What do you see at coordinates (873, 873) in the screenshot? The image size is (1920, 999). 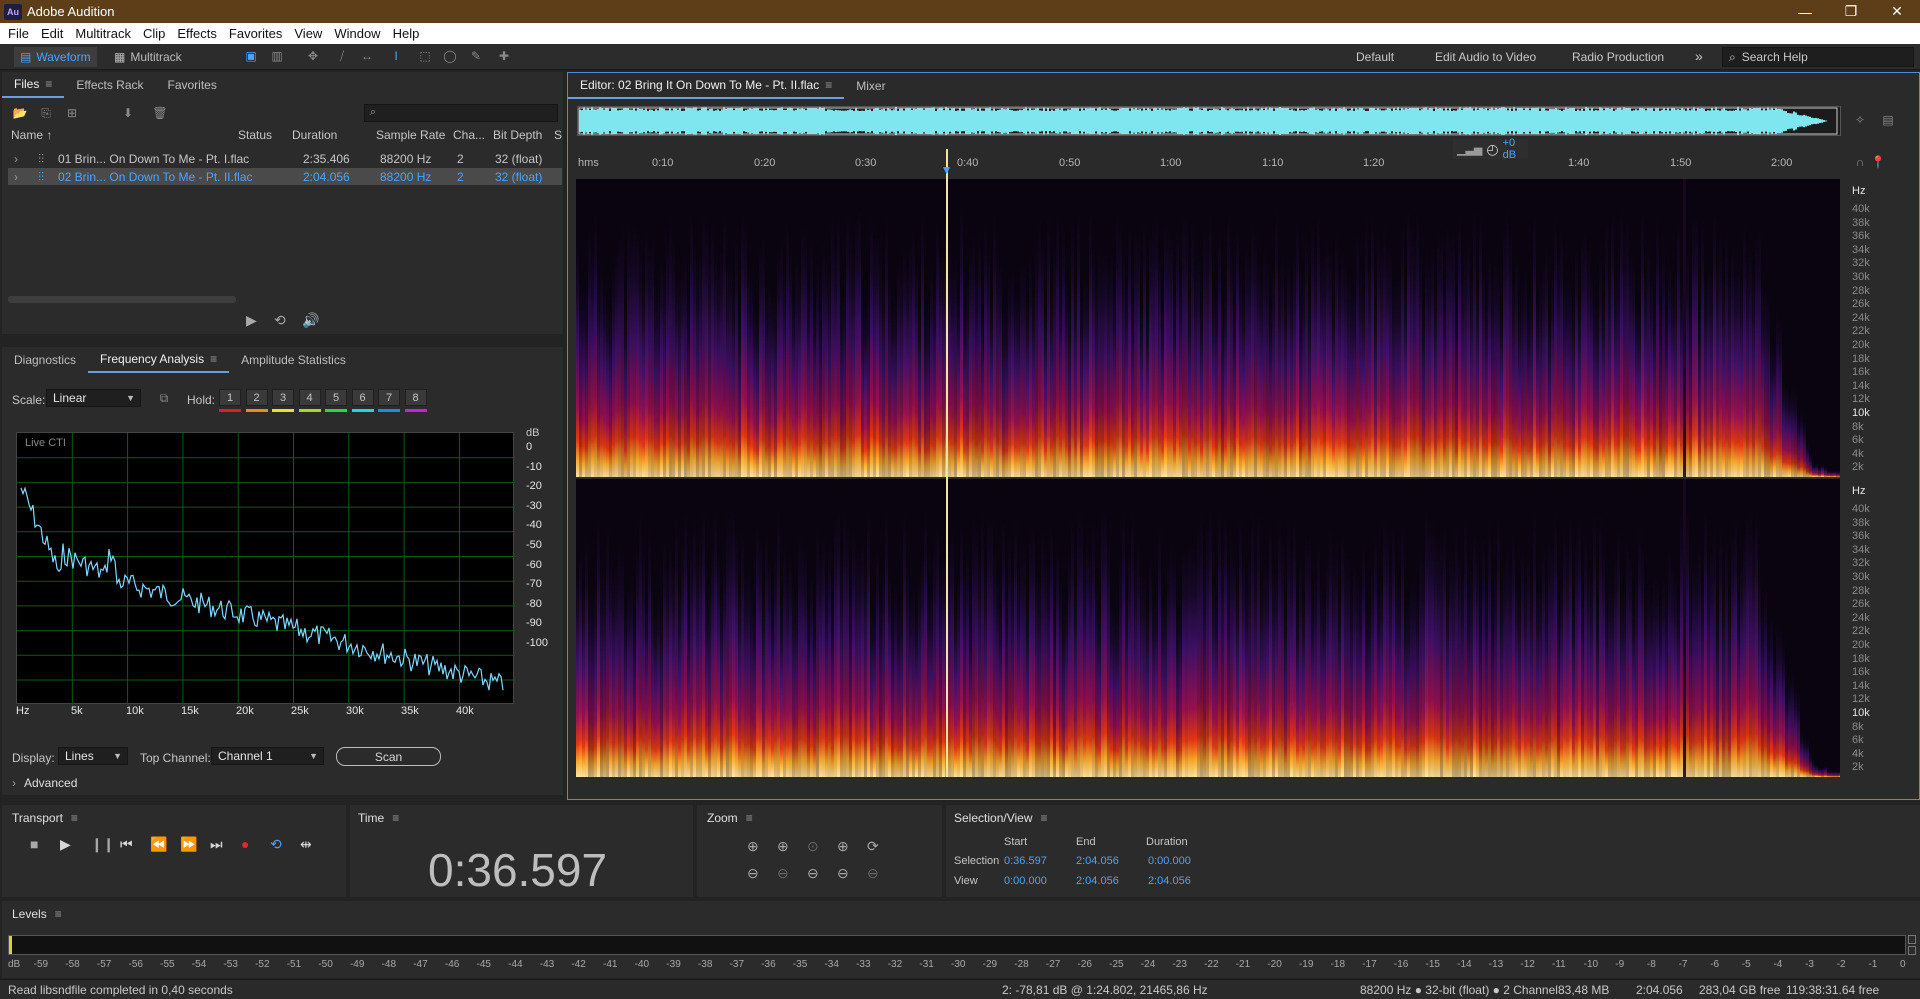 I see `zoom-to-fit-icon: ⊖` at bounding box center [873, 873].